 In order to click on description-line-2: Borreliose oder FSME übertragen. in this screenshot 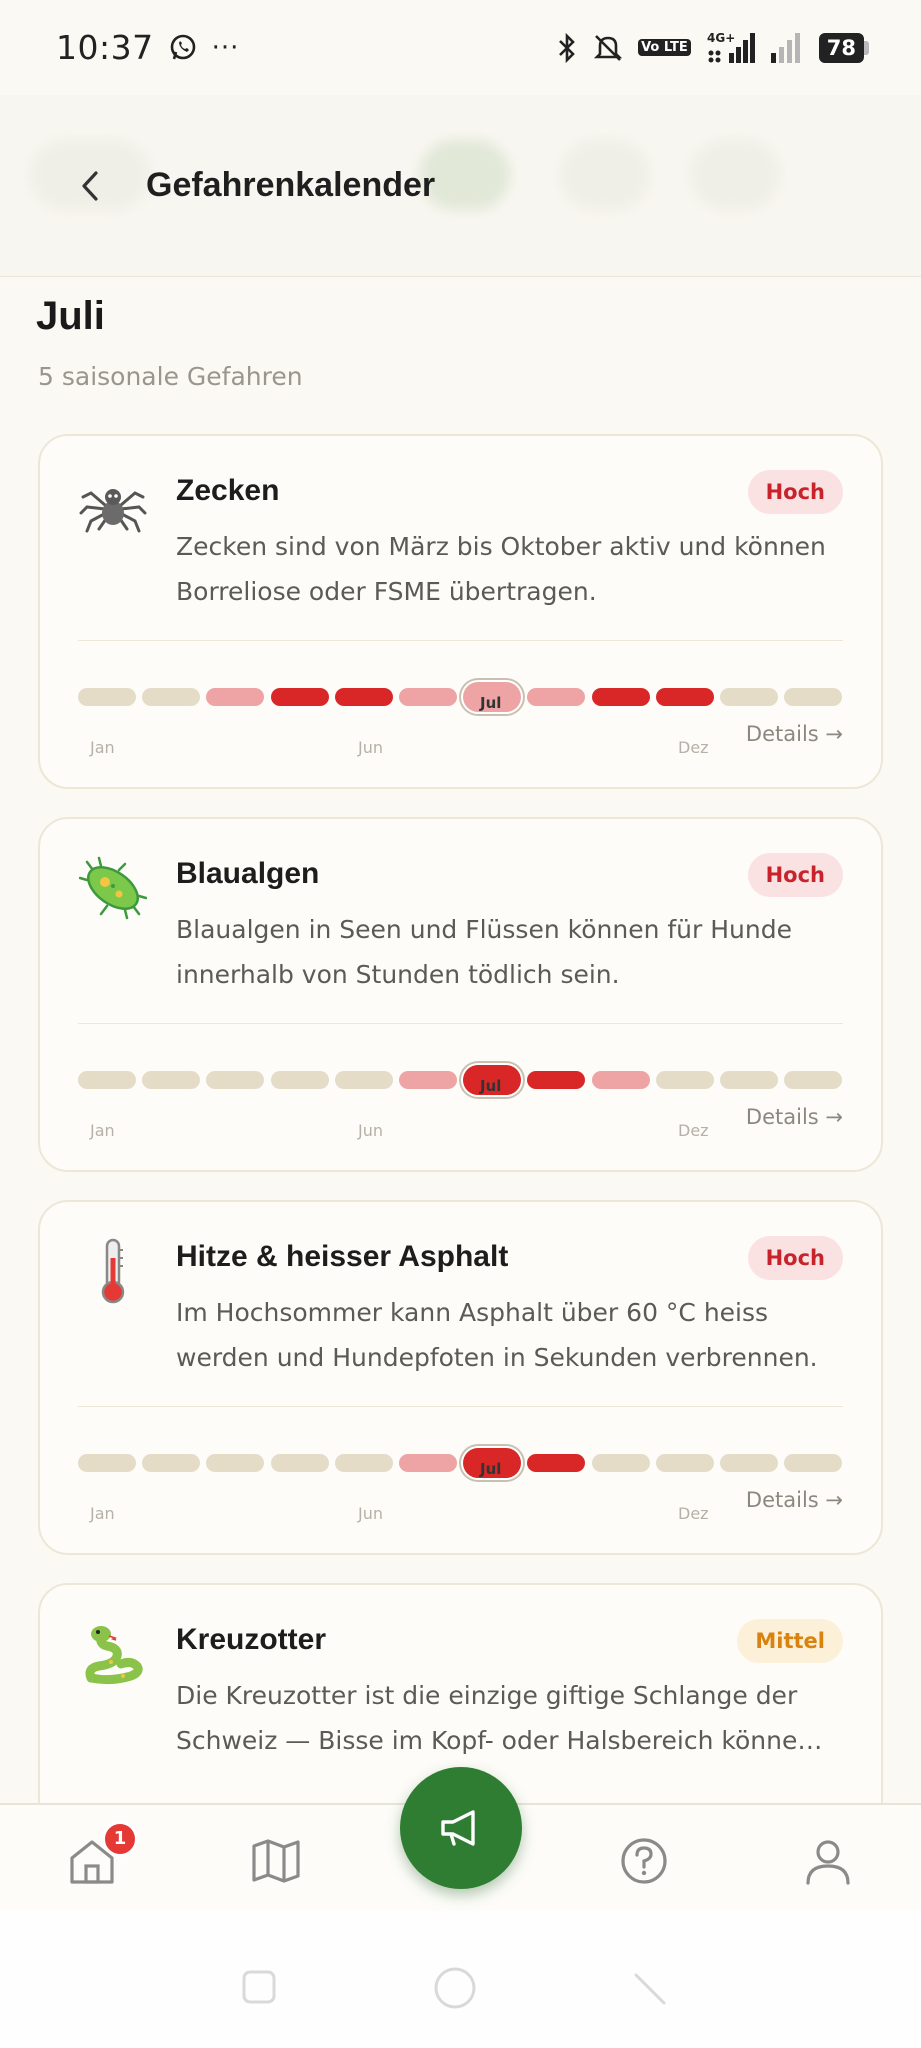, I will do `click(386, 591)`.